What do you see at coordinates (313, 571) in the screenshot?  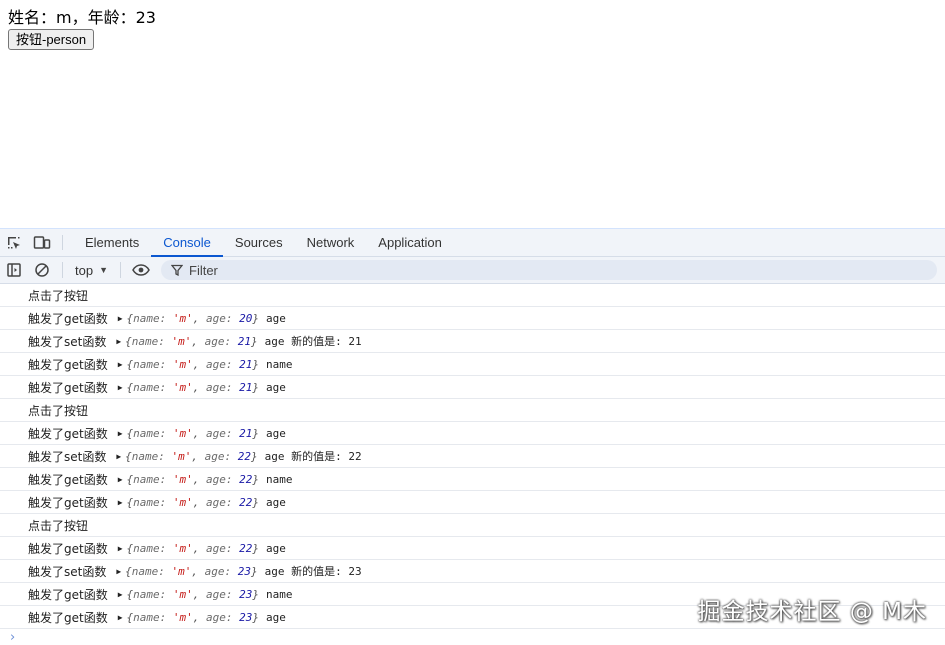 I see `log-suffix: age 新的值是: 23` at bounding box center [313, 571].